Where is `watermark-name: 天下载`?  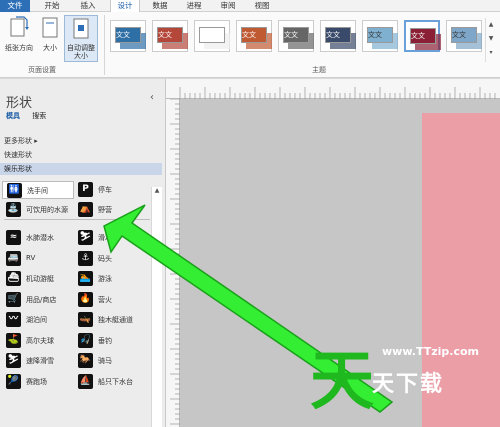 watermark-name: 天下载 is located at coordinates (408, 384).